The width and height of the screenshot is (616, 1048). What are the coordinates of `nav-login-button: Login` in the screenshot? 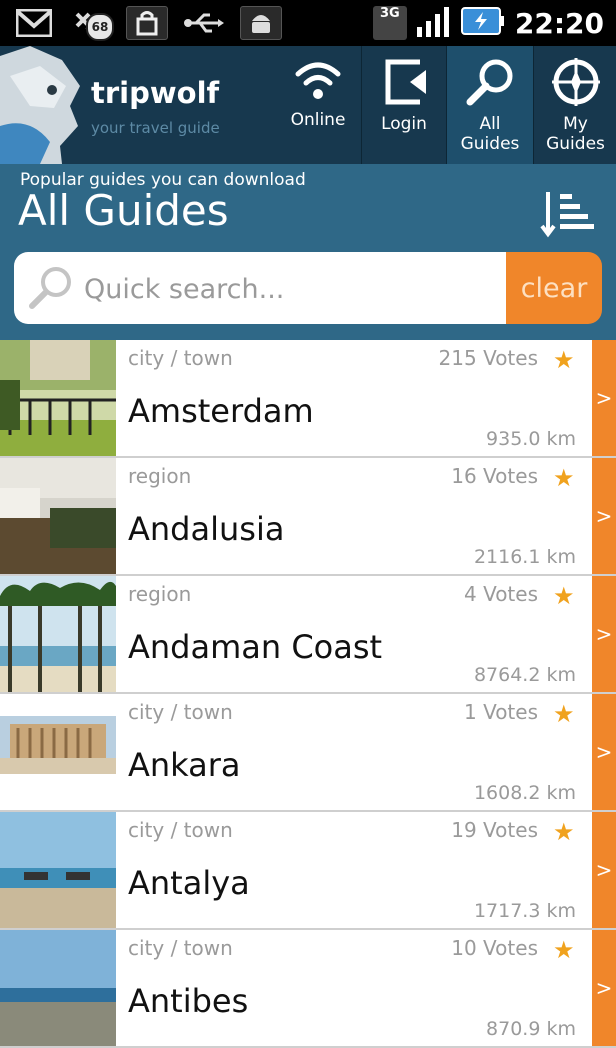 It's located at (403, 105).